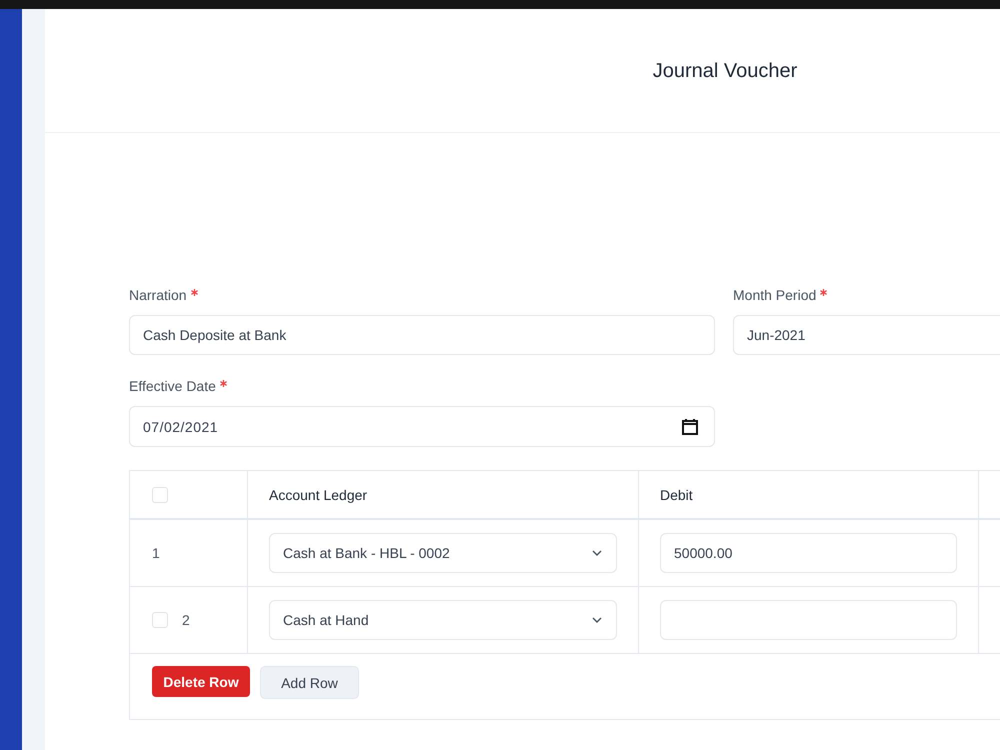  I want to click on field-label: Effective Date, so click(172, 386).